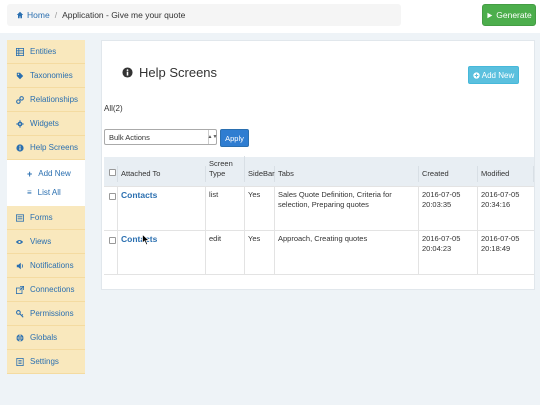 The height and width of the screenshot is (405, 540). I want to click on column-header: Screen Type, so click(225, 169).